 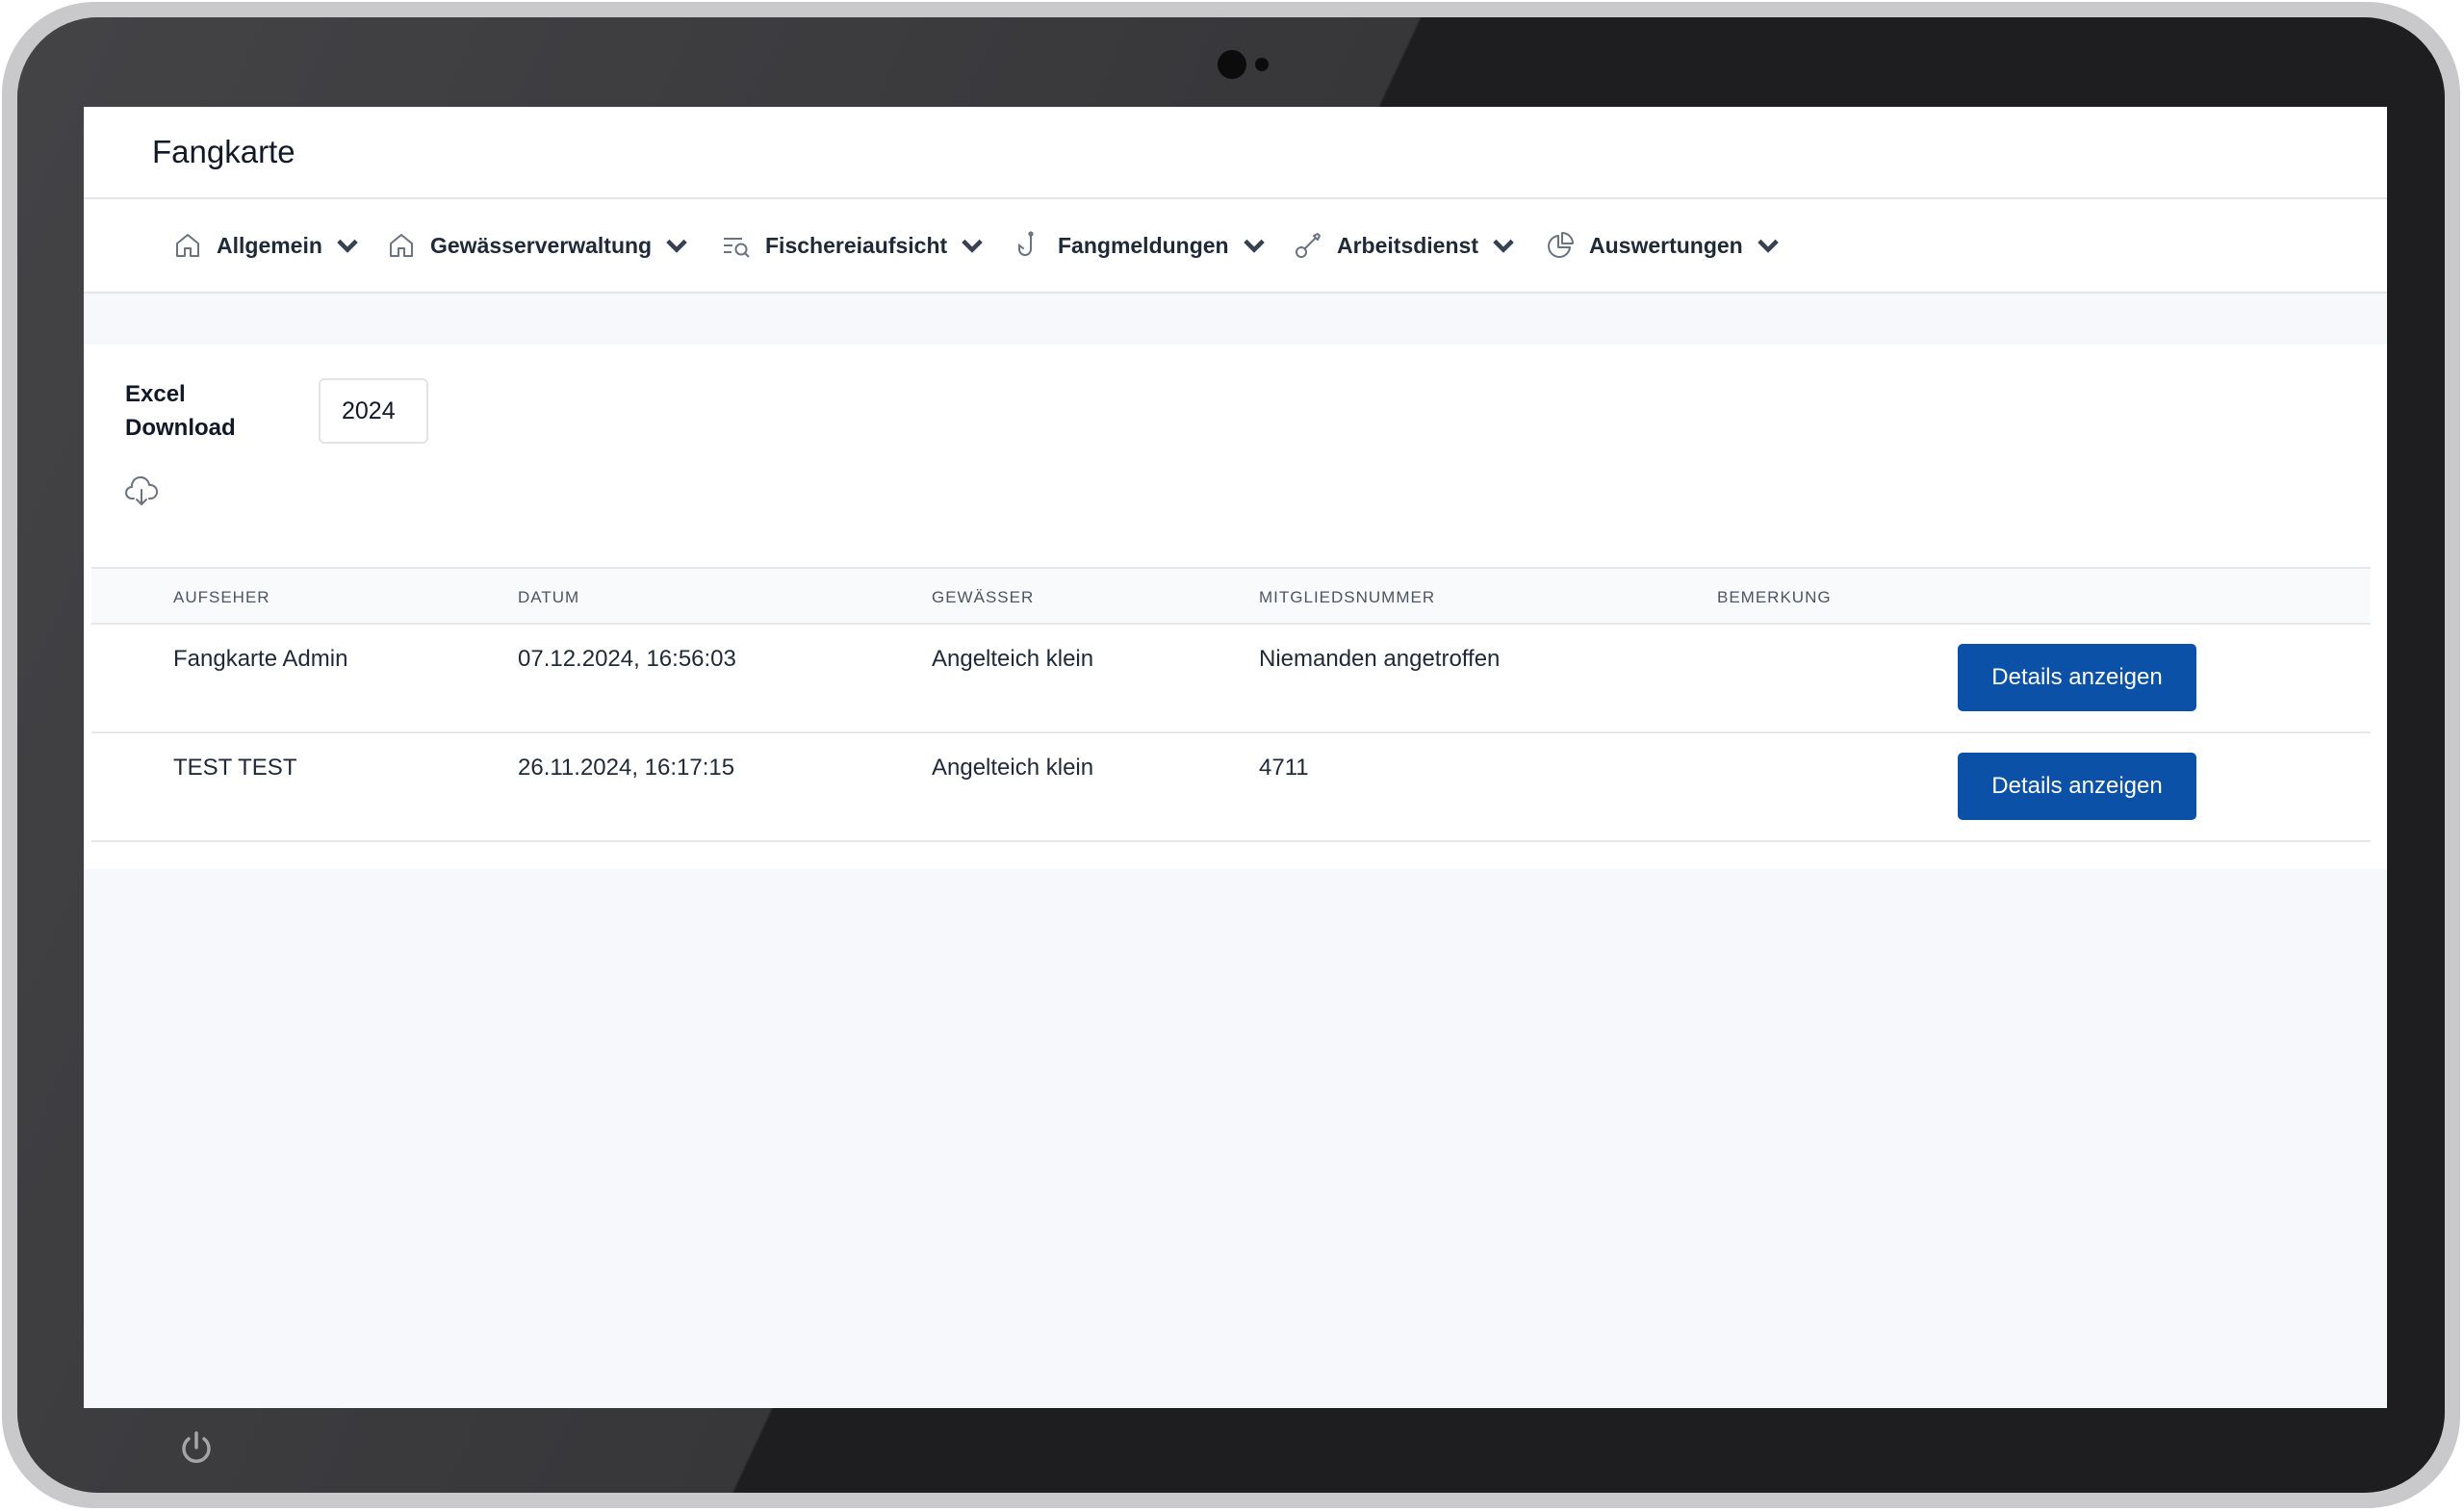 What do you see at coordinates (1774, 597) in the screenshot?
I see `column-header-bemerkung: BEMERKUNG` at bounding box center [1774, 597].